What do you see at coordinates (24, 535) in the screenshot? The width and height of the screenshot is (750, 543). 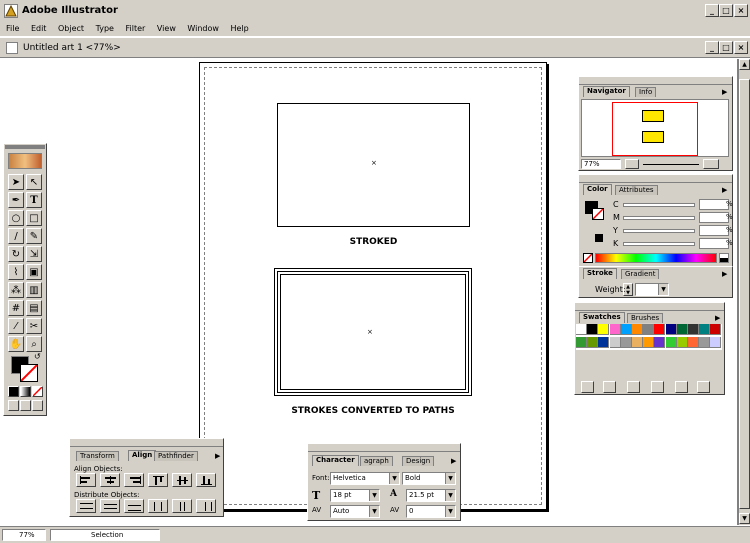 I see `status-zoom: 77%` at bounding box center [24, 535].